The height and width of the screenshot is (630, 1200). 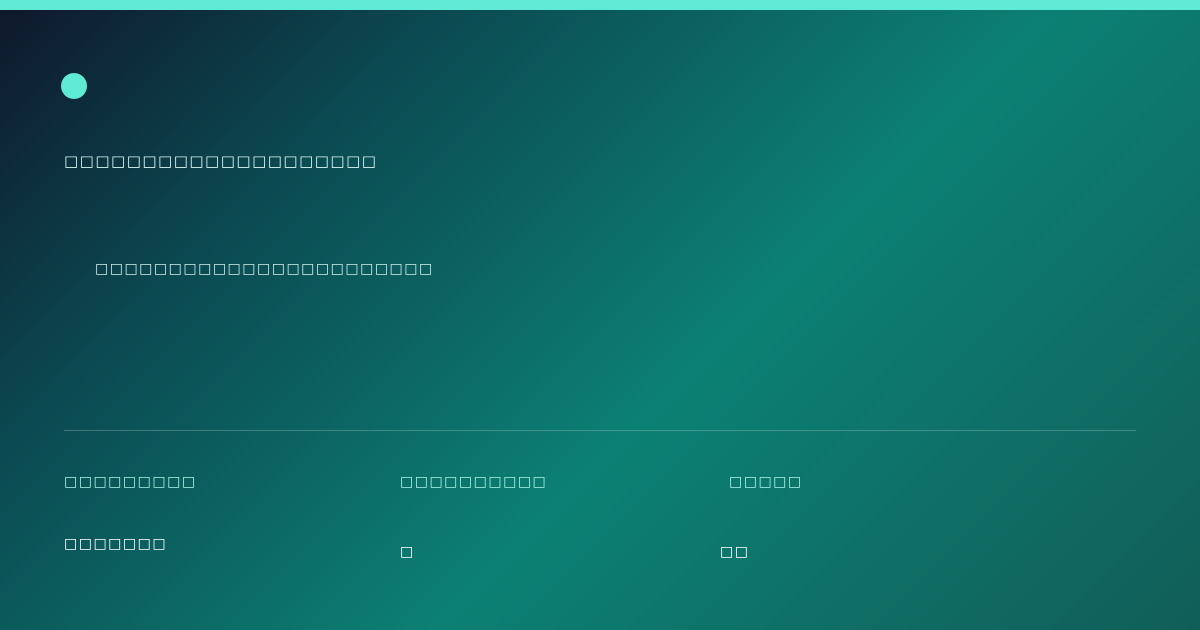 What do you see at coordinates (74, 86) in the screenshot?
I see `brand-dot-icon` at bounding box center [74, 86].